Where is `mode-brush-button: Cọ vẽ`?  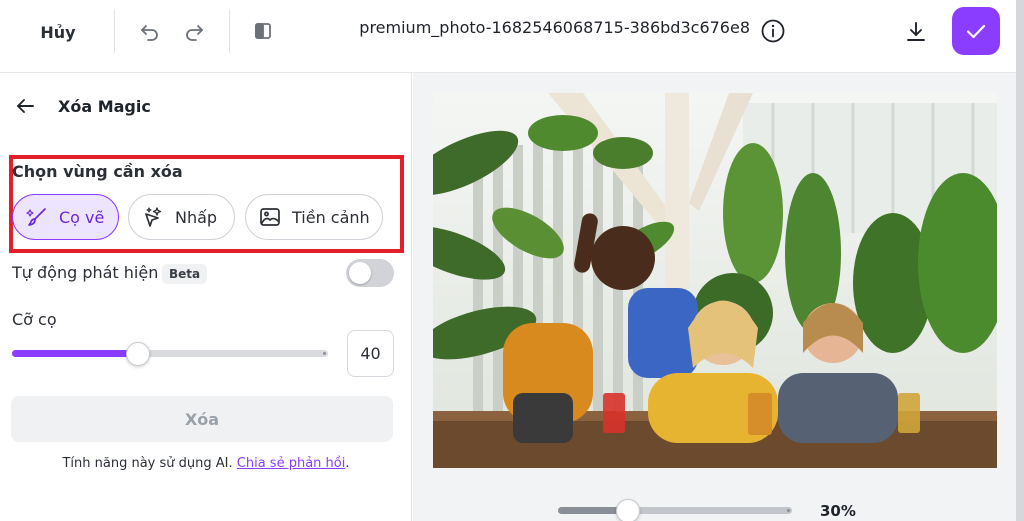
mode-brush-button: Cọ vẽ is located at coordinates (65, 217).